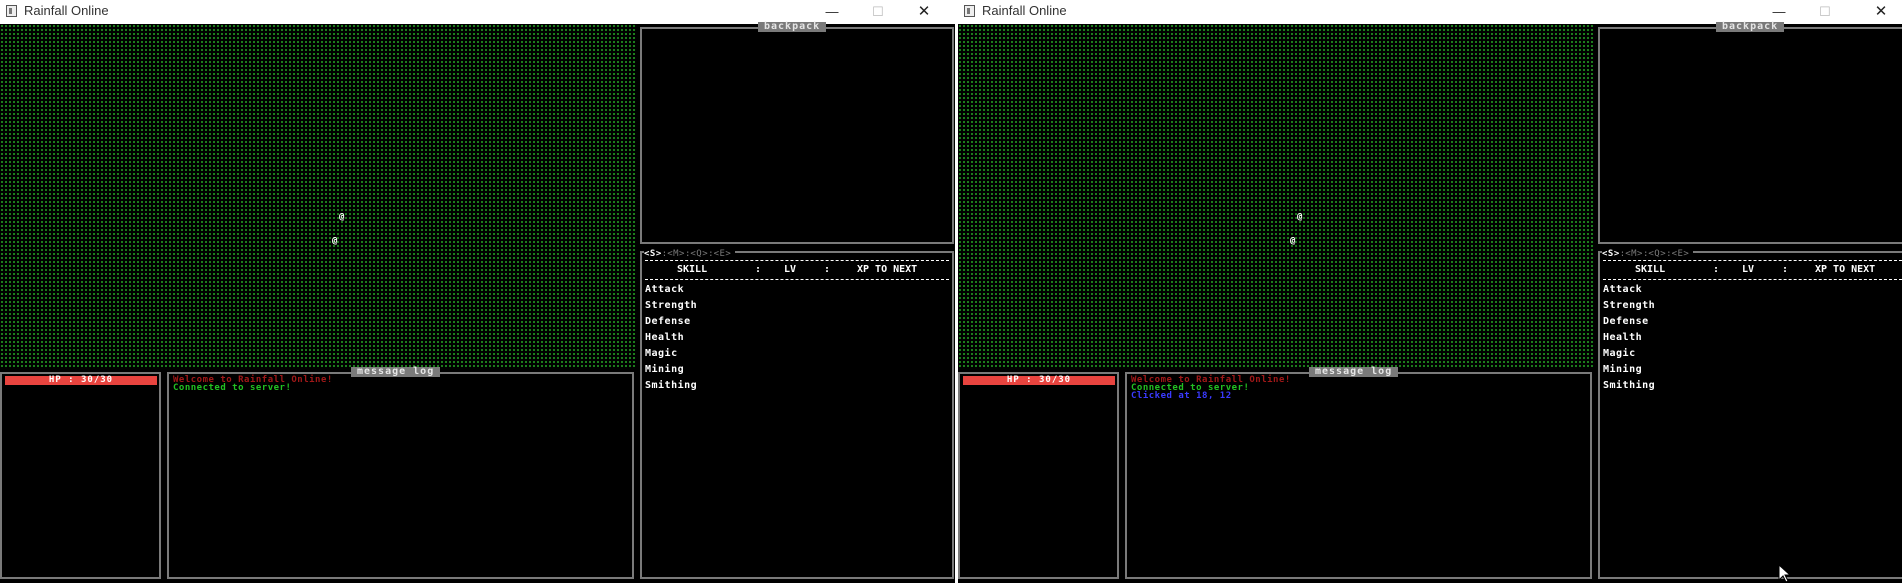  What do you see at coordinates (232, 388) in the screenshot?
I see `log-line: Connected to server!` at bounding box center [232, 388].